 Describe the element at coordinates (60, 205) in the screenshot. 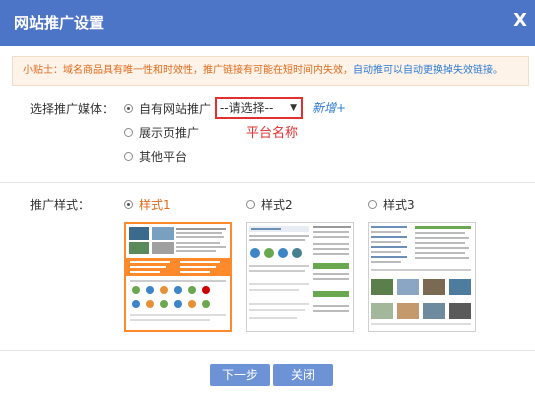

I see `style-label: 推广样式：` at that location.